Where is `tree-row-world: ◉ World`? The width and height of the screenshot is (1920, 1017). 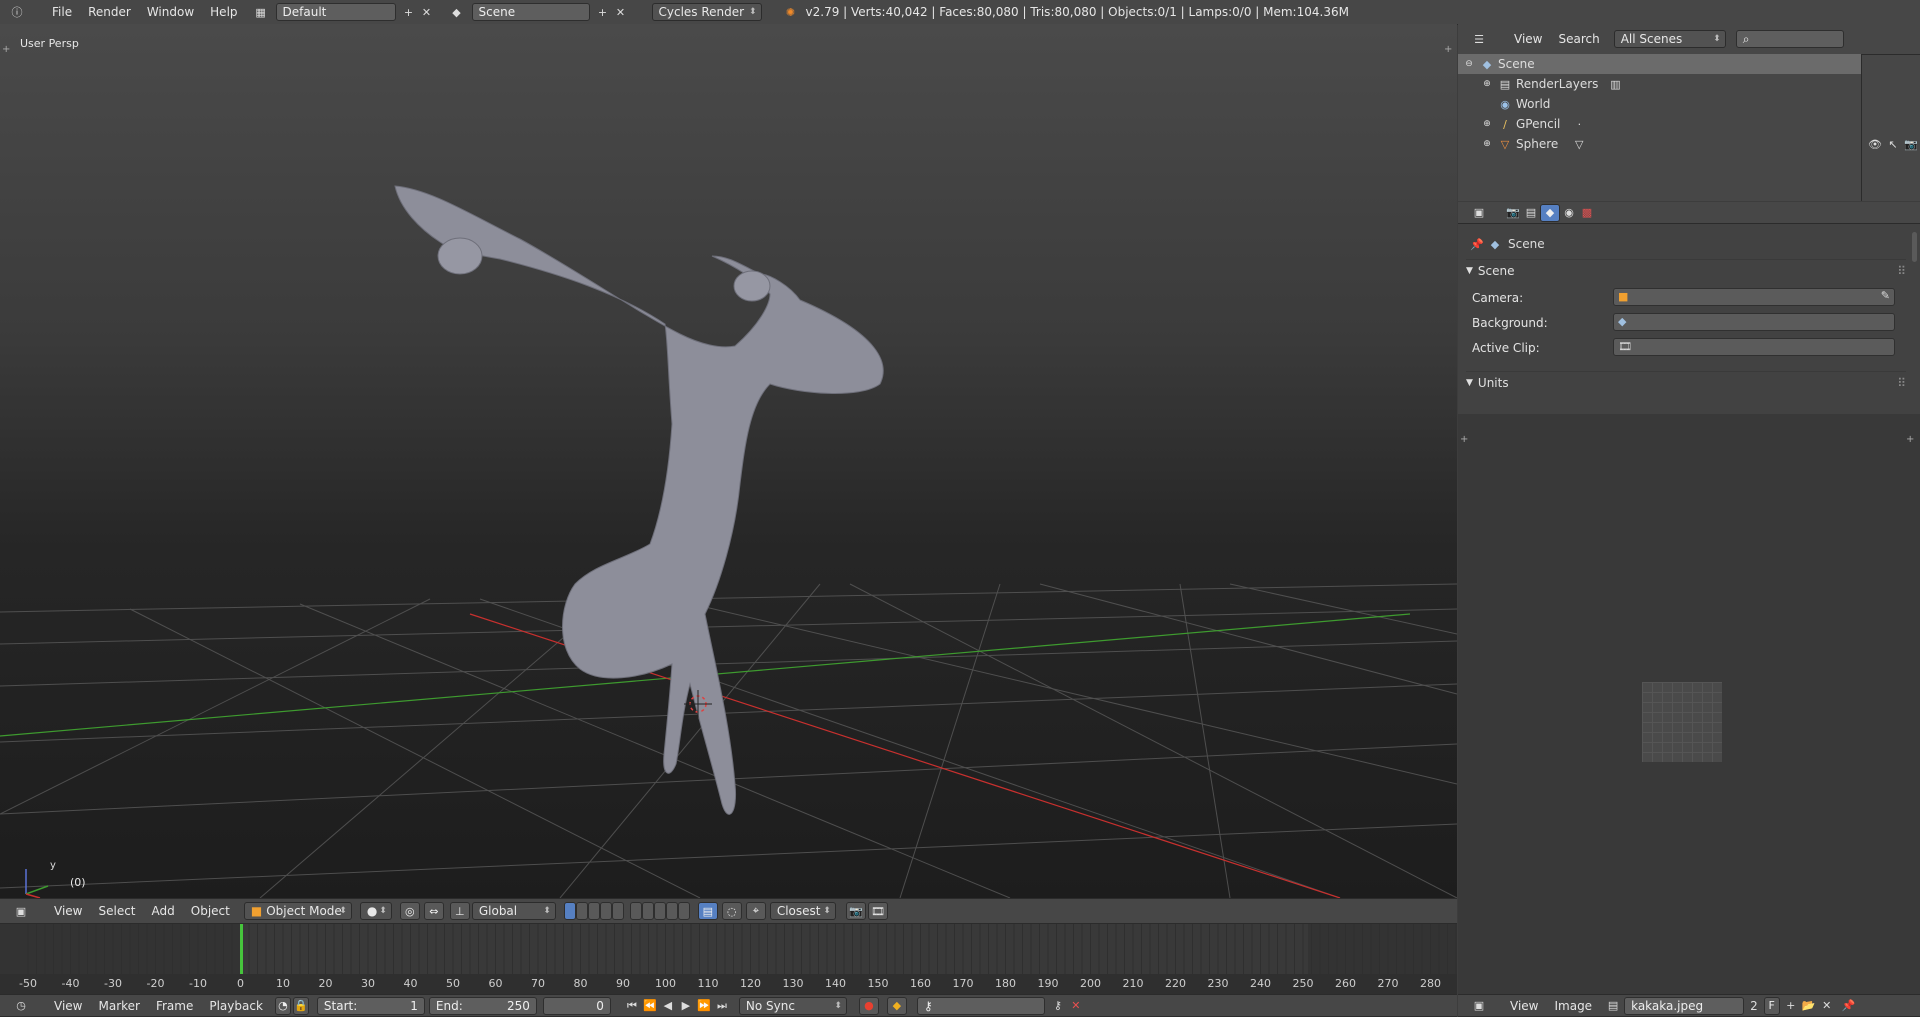 tree-row-world: ◉ World is located at coordinates (1659, 104).